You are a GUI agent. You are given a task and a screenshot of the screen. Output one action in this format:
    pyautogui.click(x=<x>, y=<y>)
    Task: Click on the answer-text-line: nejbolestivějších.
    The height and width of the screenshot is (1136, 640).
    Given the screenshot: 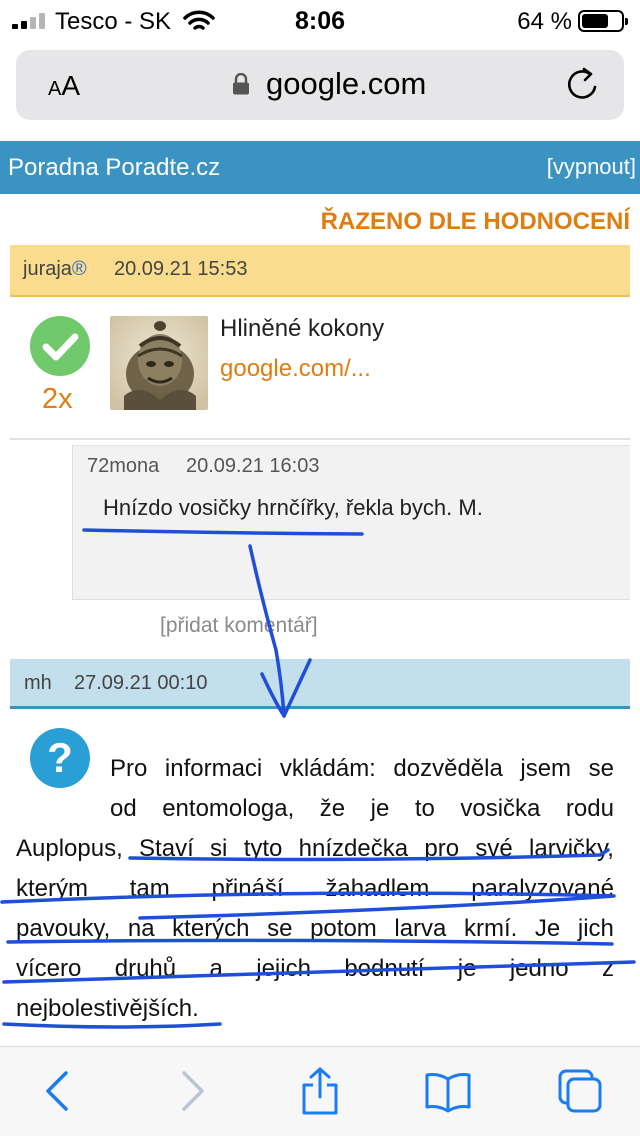 What is the action you would take?
    pyautogui.click(x=107, y=1008)
    